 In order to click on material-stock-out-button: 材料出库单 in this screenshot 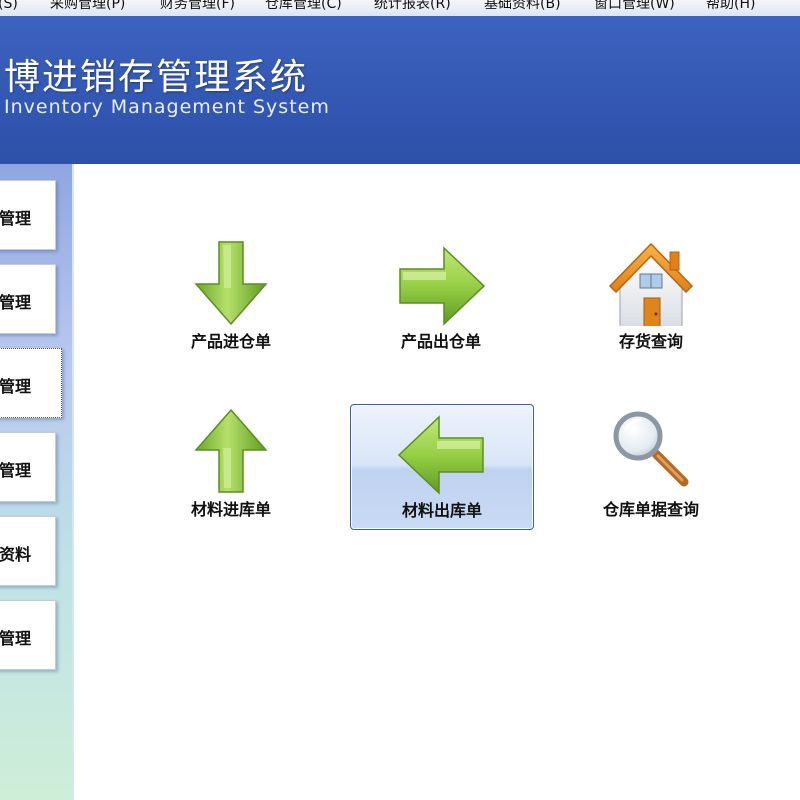, I will do `click(442, 467)`.